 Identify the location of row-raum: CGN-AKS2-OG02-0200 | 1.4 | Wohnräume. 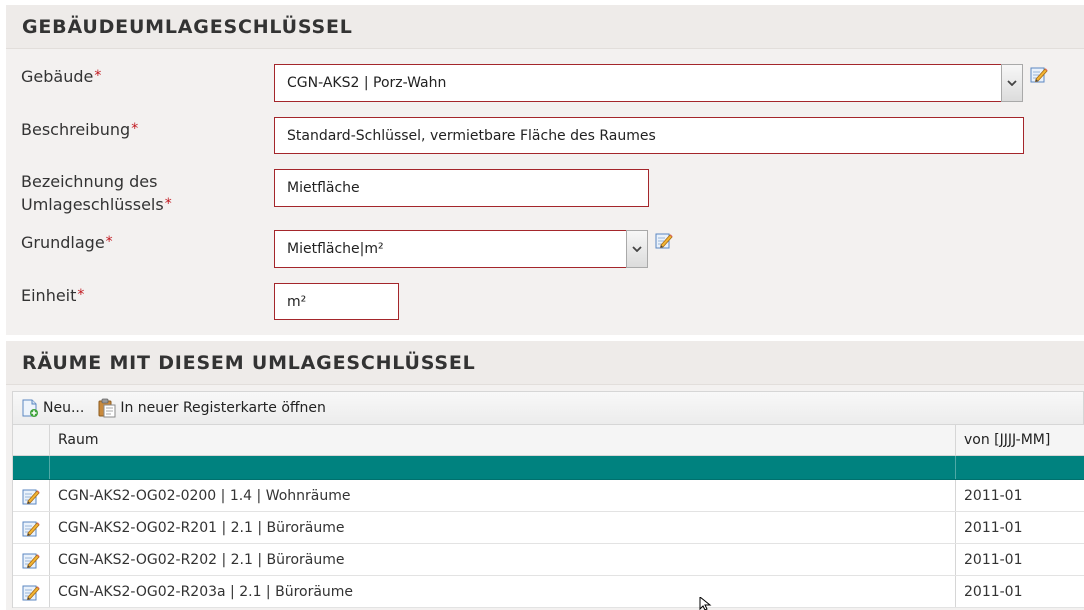
(503, 495).